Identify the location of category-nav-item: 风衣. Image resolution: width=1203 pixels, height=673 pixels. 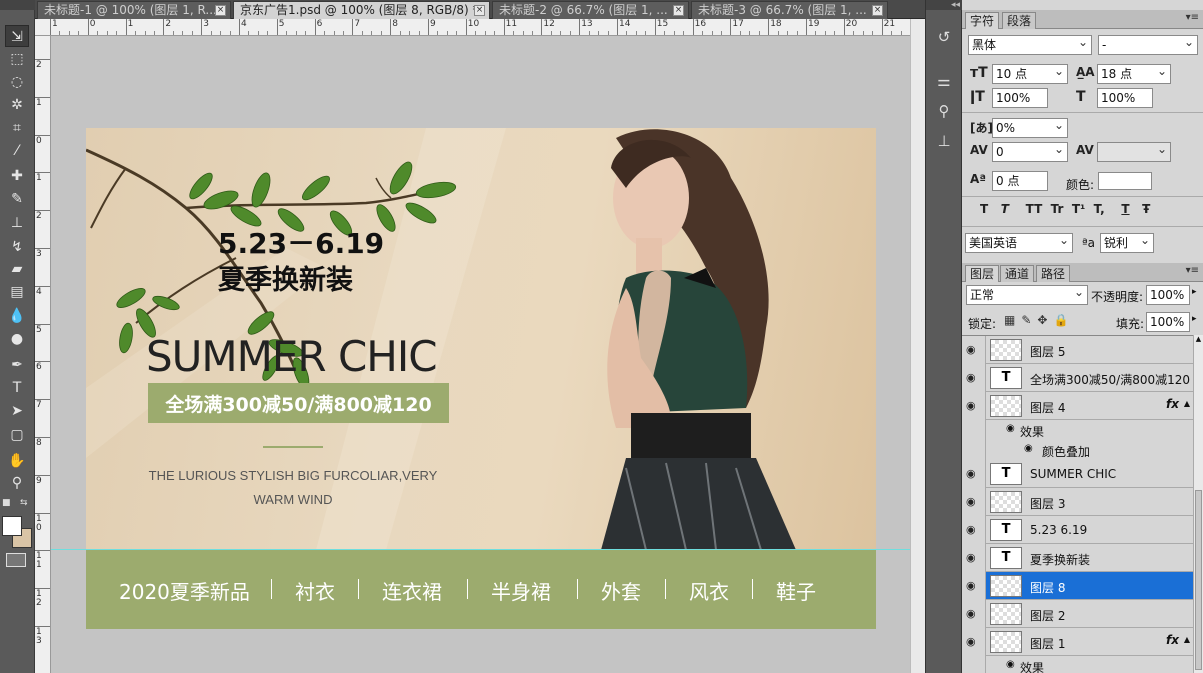
(709, 590).